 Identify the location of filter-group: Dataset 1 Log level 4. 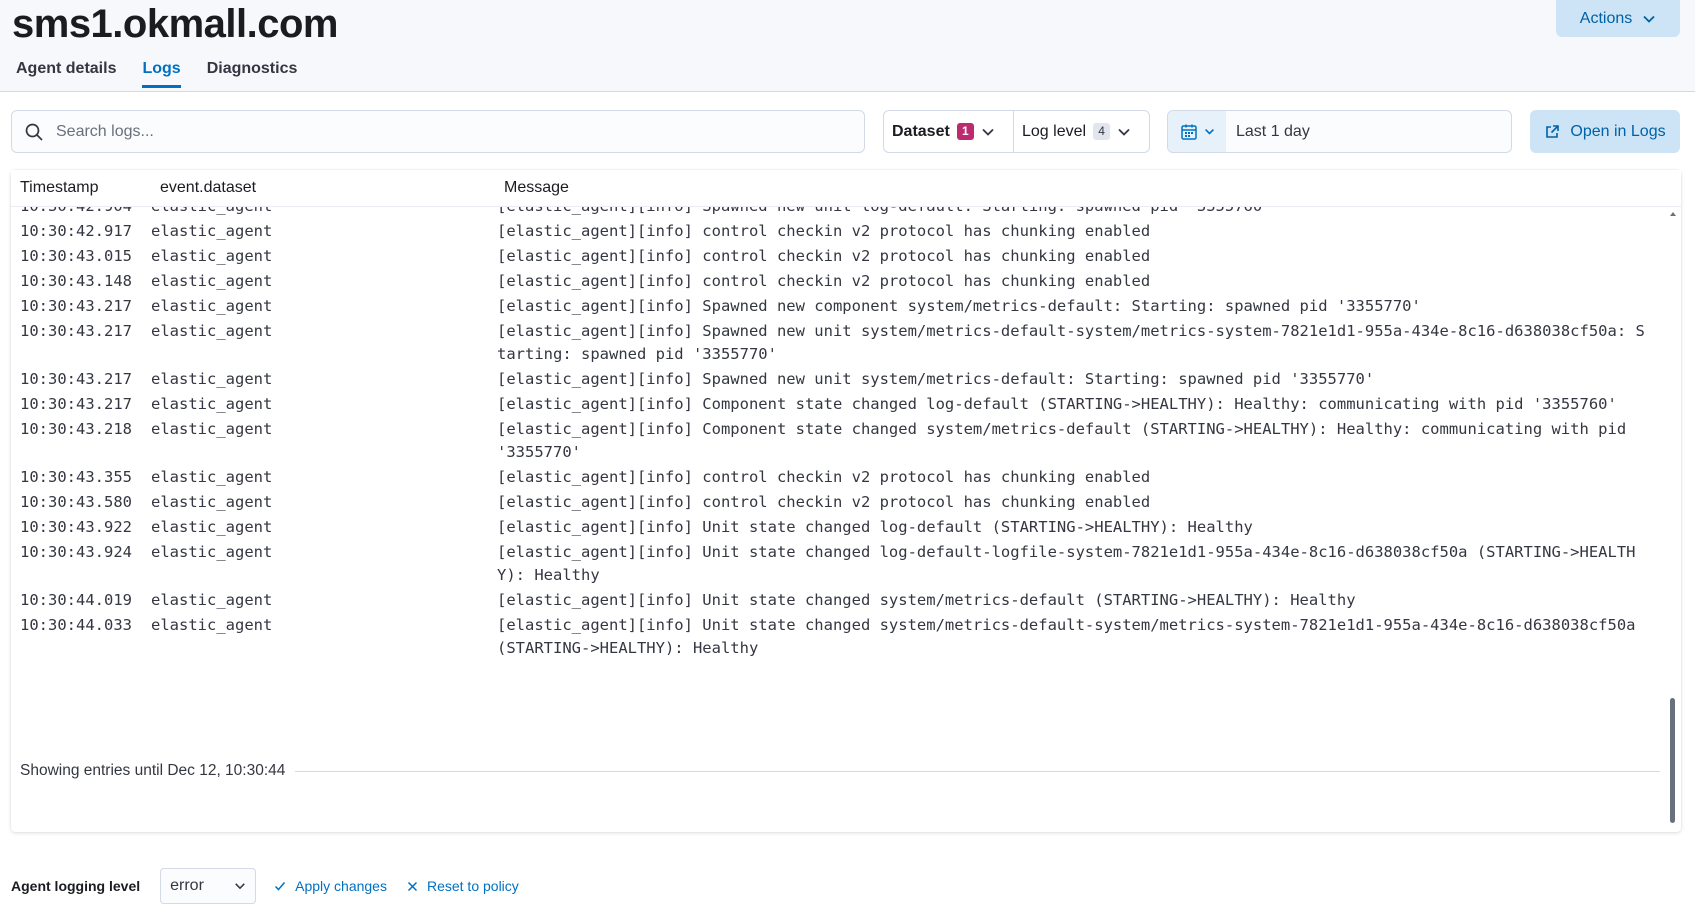
(1016, 131).